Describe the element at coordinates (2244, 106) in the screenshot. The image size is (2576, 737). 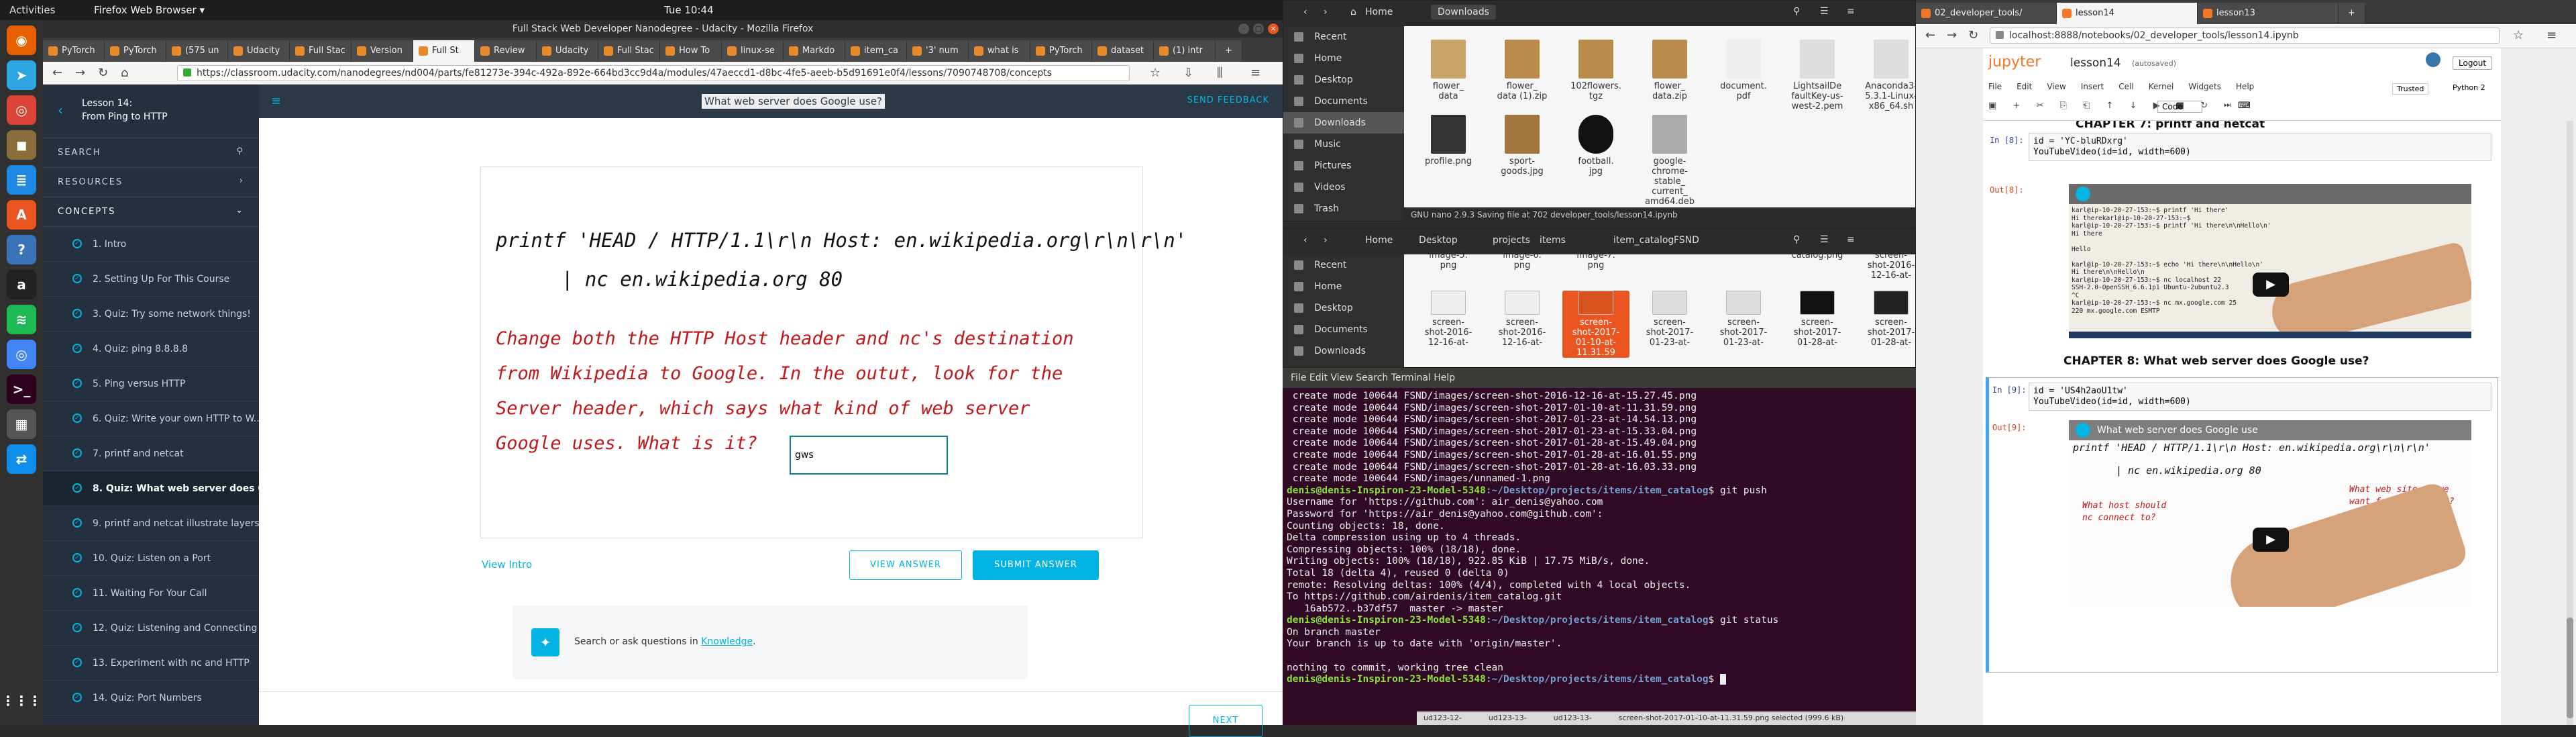
I see `keyboard-icon: ⌨` at that location.